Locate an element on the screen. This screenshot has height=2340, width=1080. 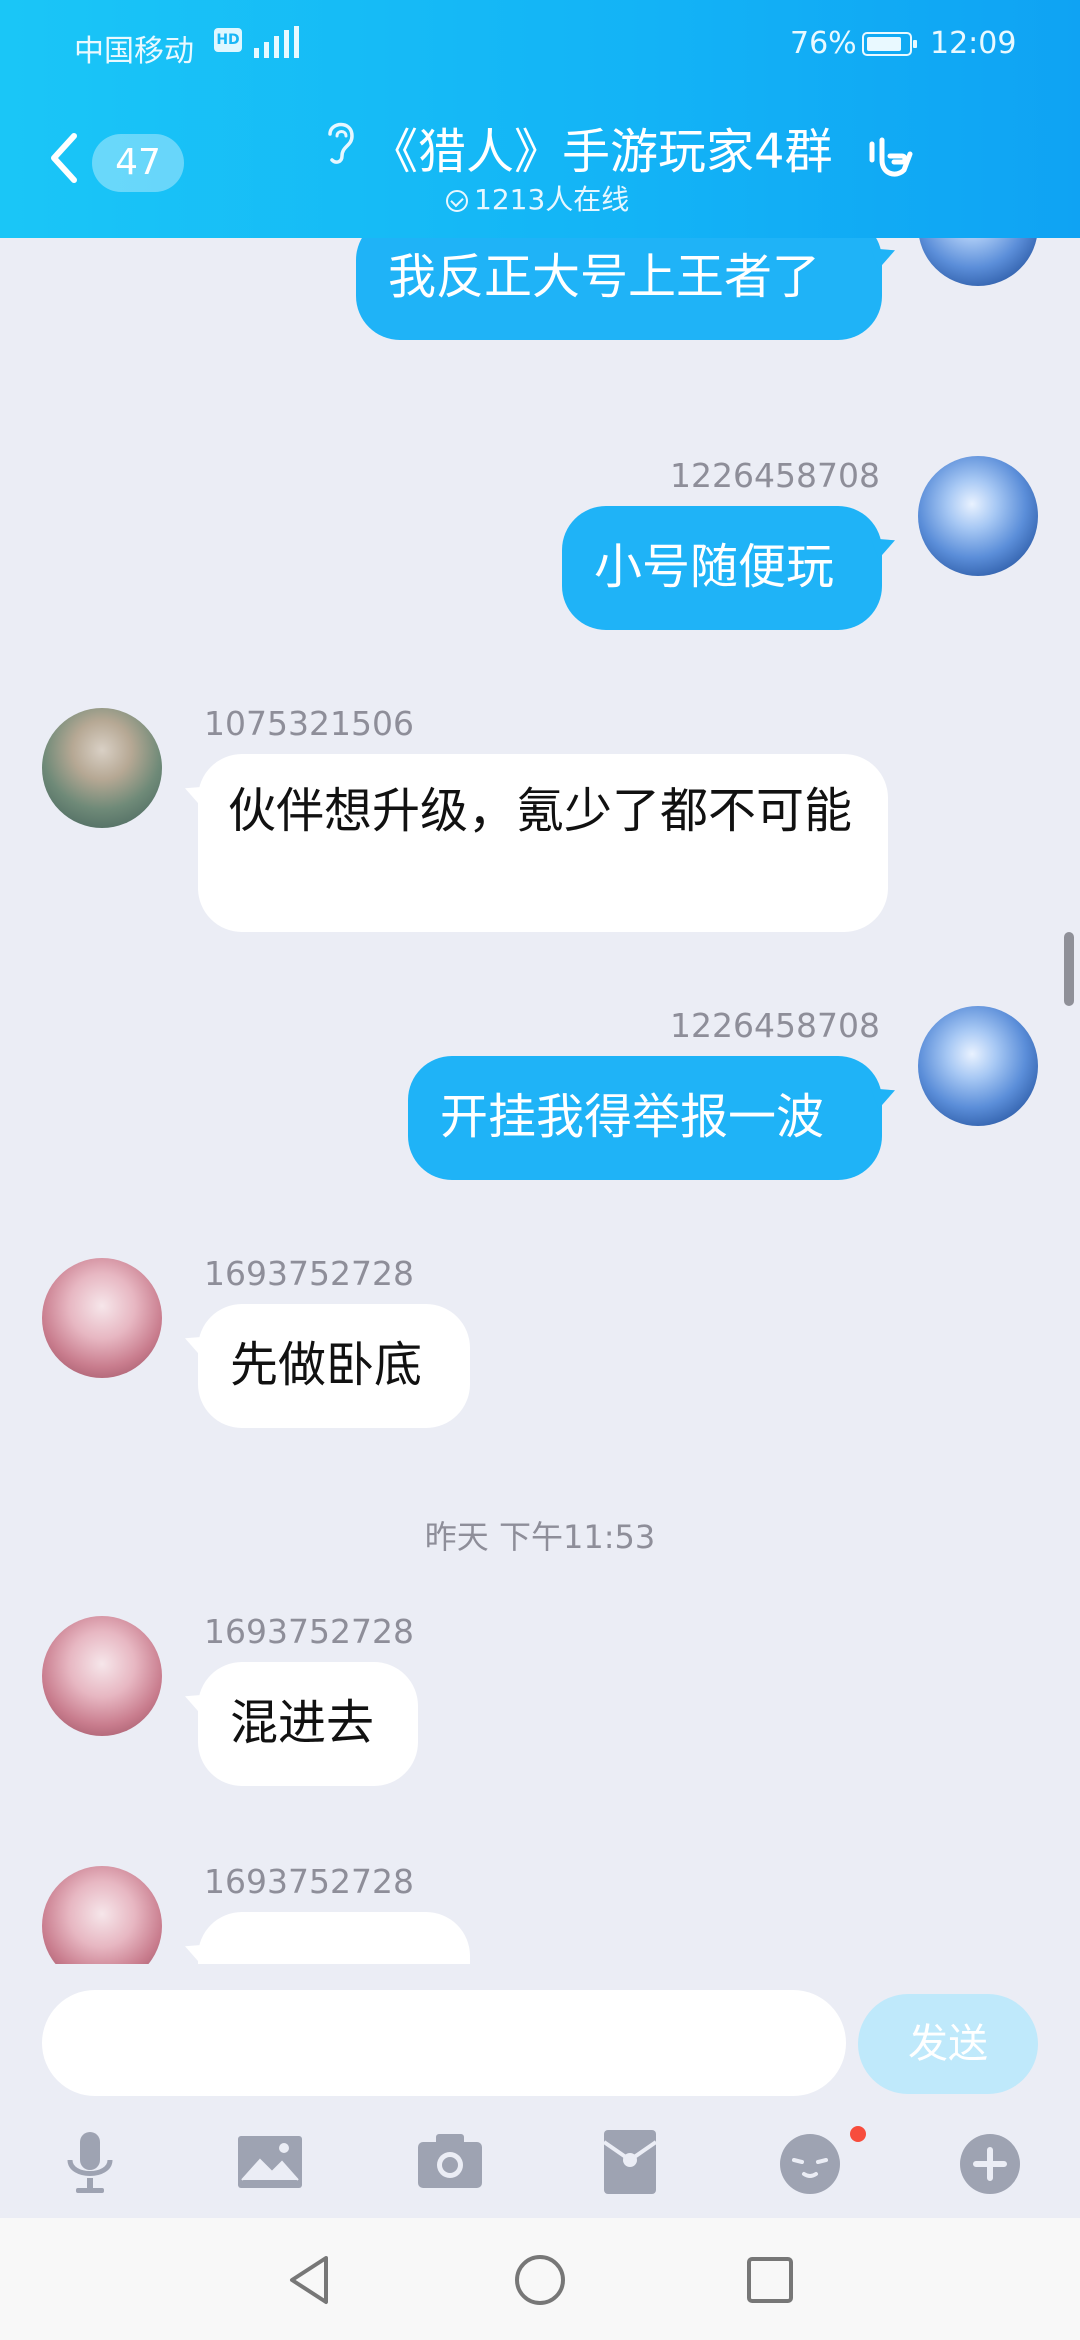
chat-header: 中国移动 HD 76% 12:09 47 《猎人》手游玩家4群 1213人在线 is located at coordinates (540, 119).